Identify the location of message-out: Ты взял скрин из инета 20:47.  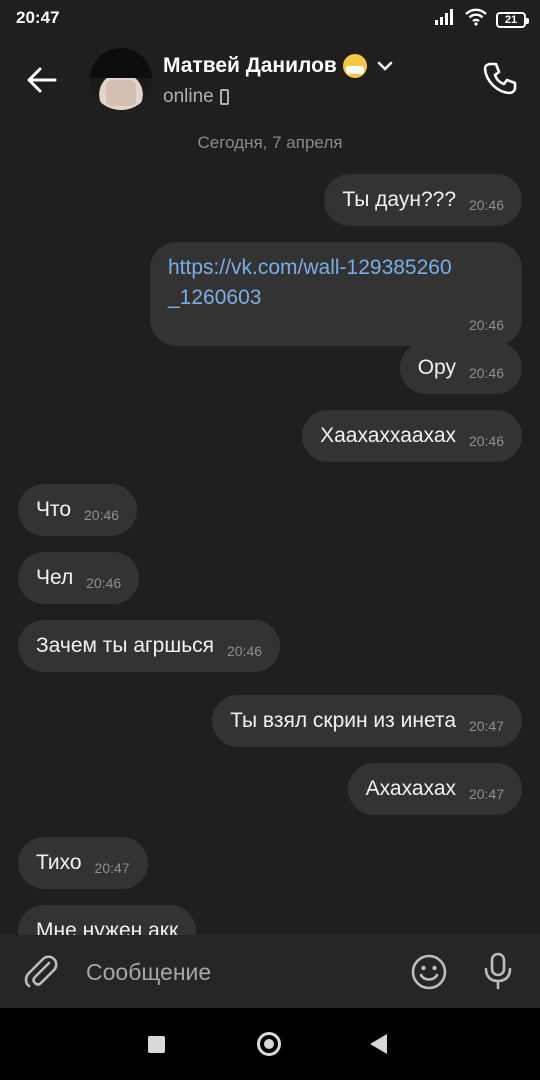
(367, 721).